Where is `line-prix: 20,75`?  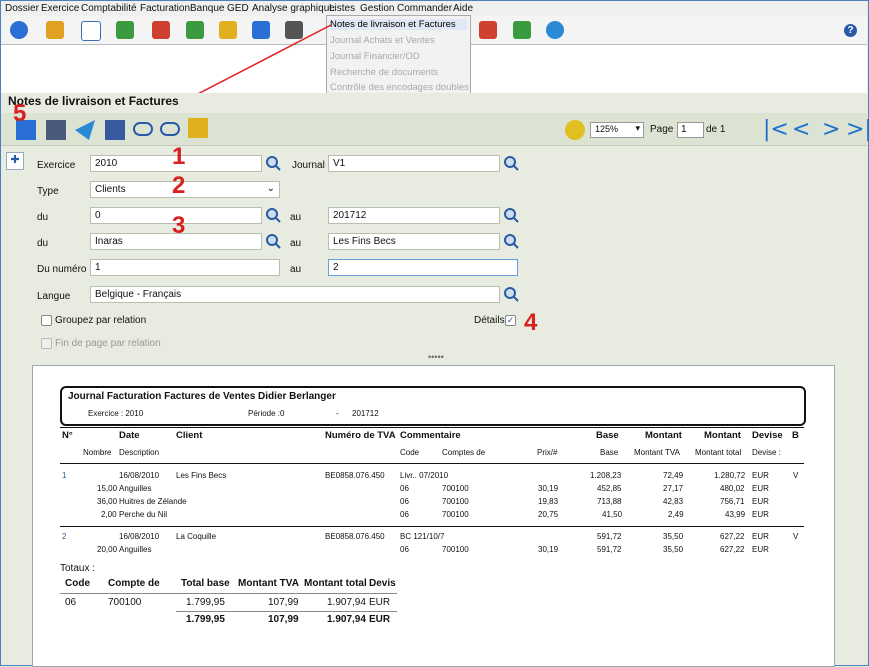
line-prix: 20,75 is located at coordinates (548, 514).